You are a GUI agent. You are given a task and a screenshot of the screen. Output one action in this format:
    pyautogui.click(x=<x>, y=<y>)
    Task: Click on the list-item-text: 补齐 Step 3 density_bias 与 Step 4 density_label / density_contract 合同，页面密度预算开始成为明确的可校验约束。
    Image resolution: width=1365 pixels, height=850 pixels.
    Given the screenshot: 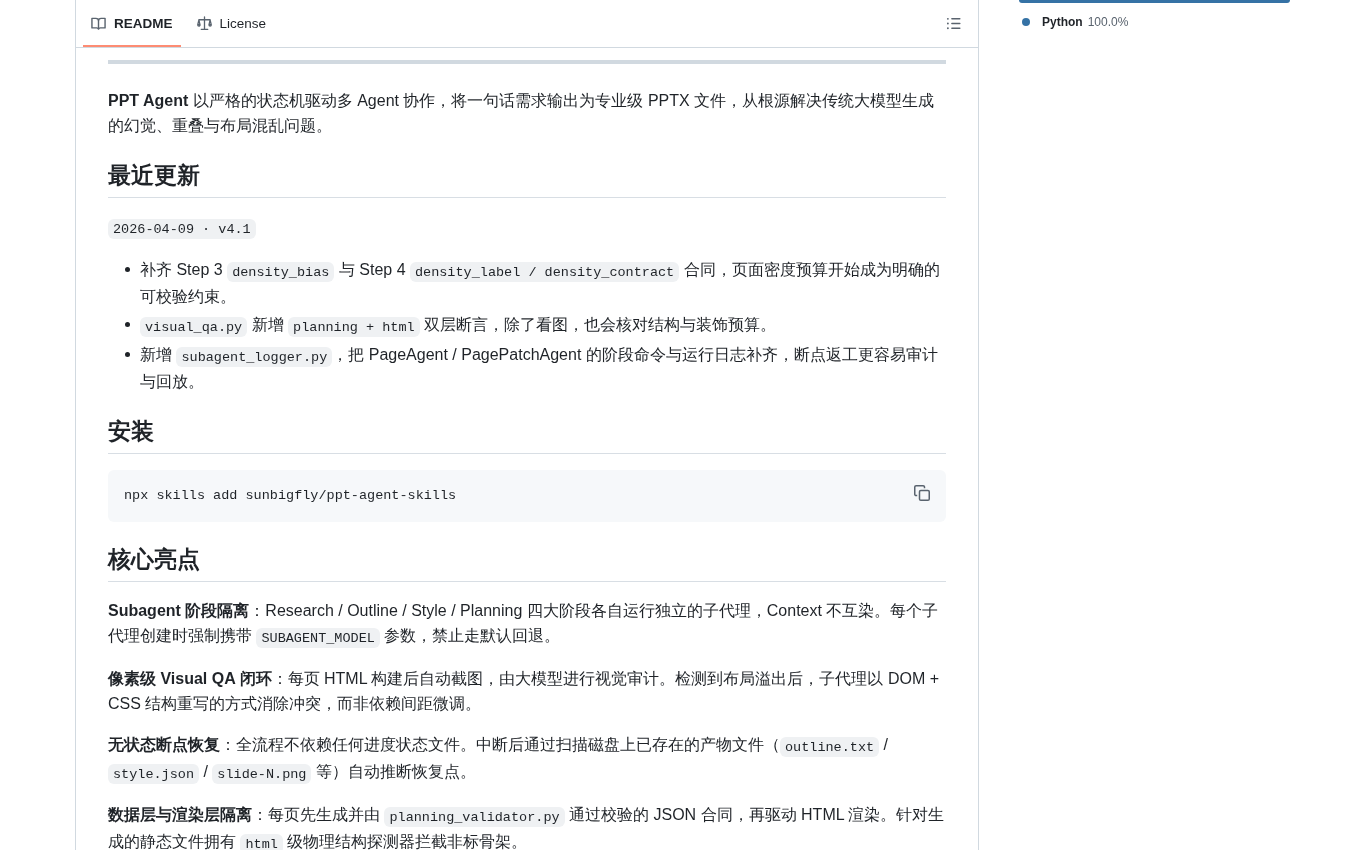 What is the action you would take?
    pyautogui.click(x=540, y=284)
    